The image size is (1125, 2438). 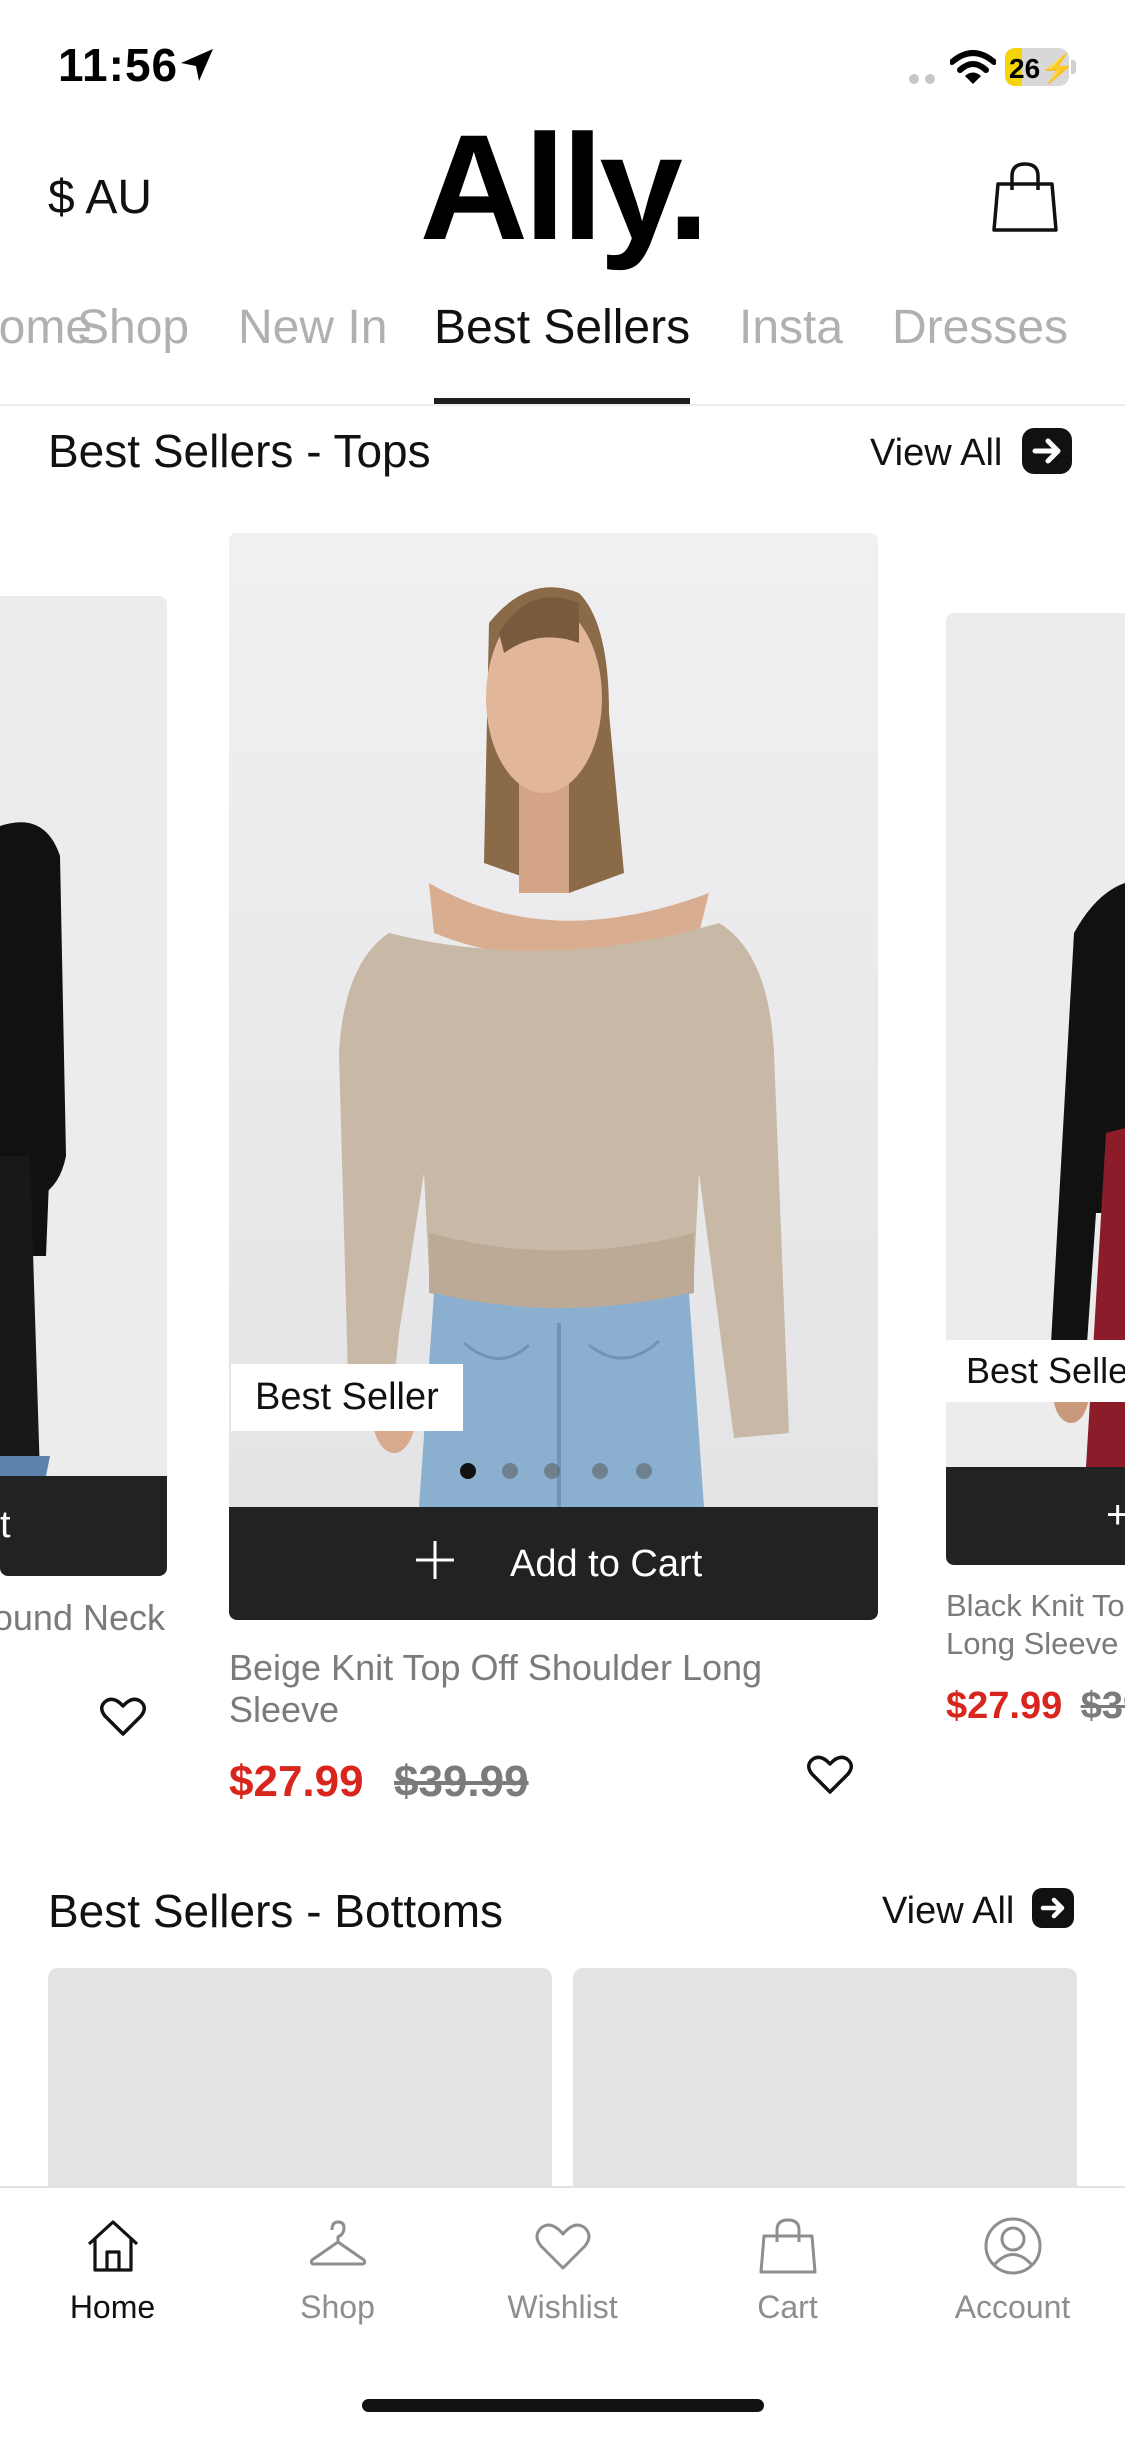 I want to click on wifi-icon, so click(x=973, y=70).